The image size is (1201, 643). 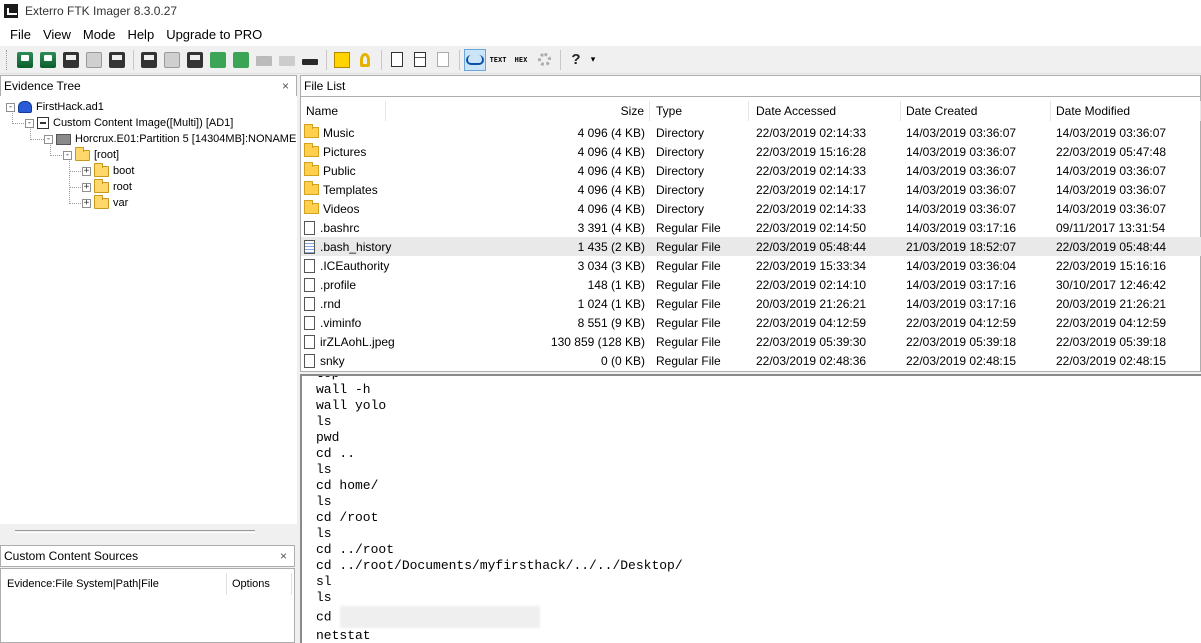 What do you see at coordinates (310, 60) in the screenshot?
I see `capture-memory-button` at bounding box center [310, 60].